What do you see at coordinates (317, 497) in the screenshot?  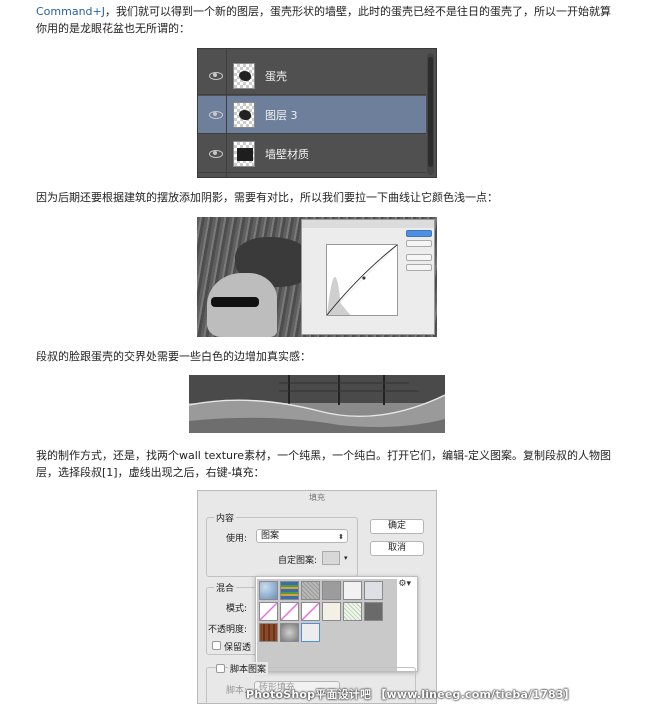 I see `fill-dialog-title: 填充` at bounding box center [317, 497].